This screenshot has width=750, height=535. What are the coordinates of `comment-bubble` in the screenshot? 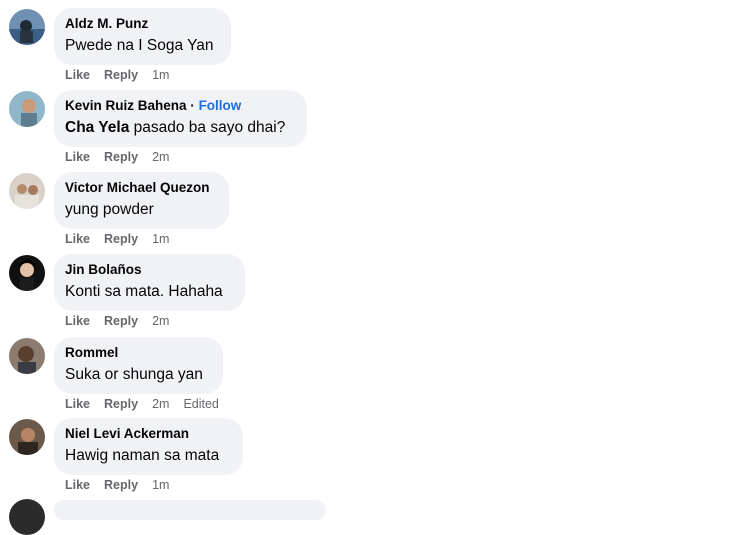 It's located at (190, 510).